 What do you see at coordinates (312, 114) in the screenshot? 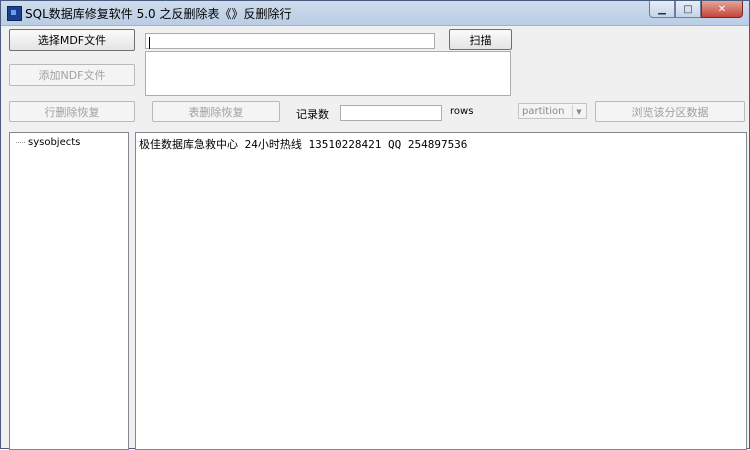
I see `record-count-label: 记录数` at bounding box center [312, 114].